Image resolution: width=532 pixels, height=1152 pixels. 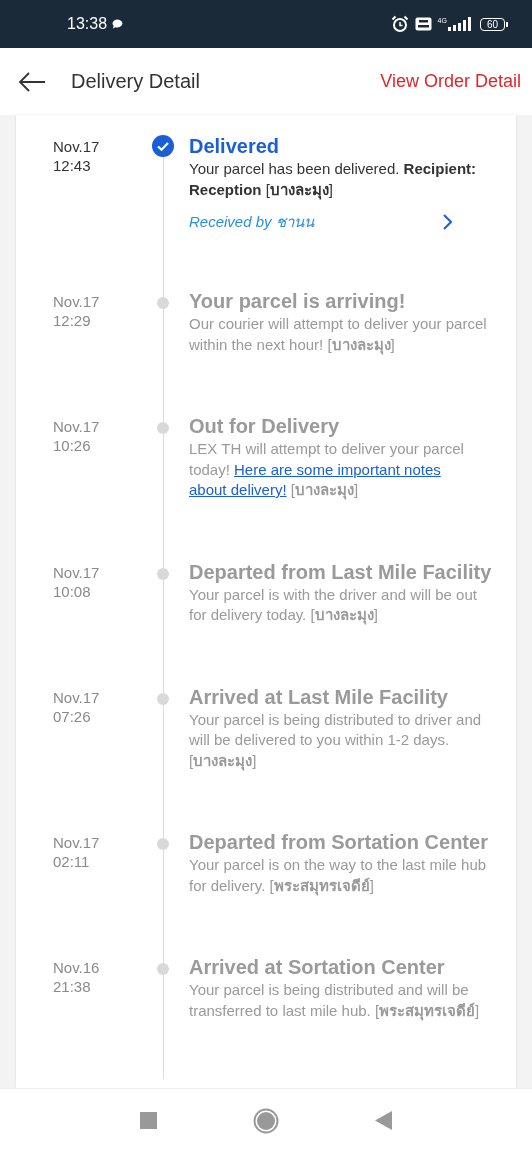 I want to click on clock-time: 13:38, so click(x=87, y=24).